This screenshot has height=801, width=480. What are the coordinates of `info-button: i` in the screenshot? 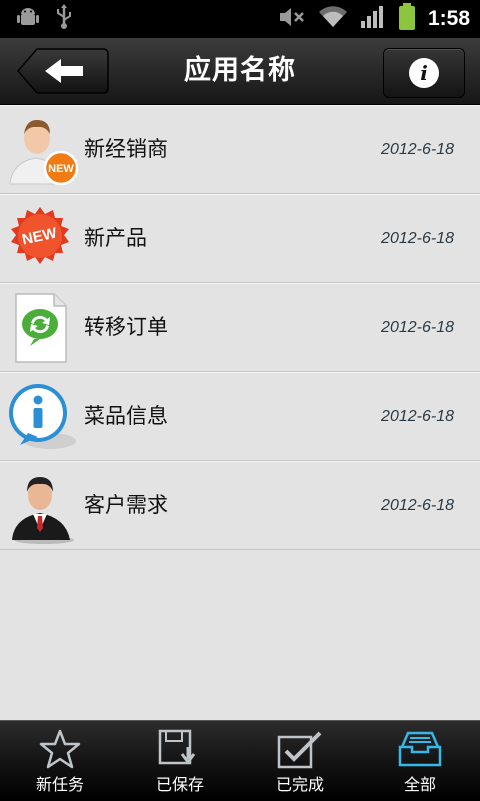 It's located at (424, 73).